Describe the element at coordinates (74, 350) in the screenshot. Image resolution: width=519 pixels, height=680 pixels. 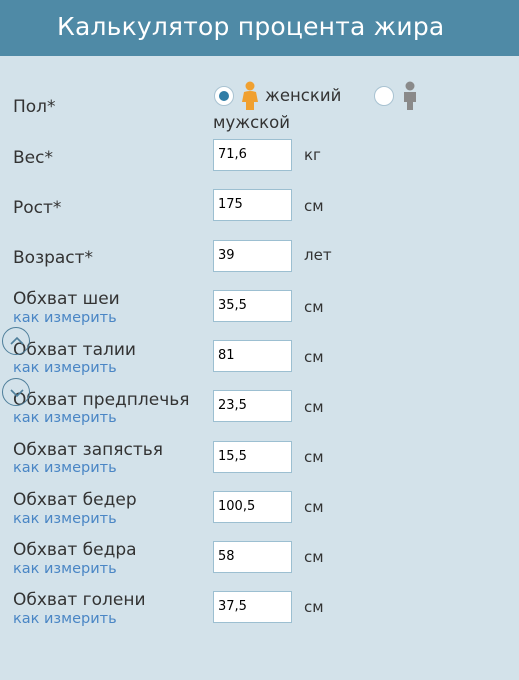
I see `field-label-waist: Обхват талии` at that location.